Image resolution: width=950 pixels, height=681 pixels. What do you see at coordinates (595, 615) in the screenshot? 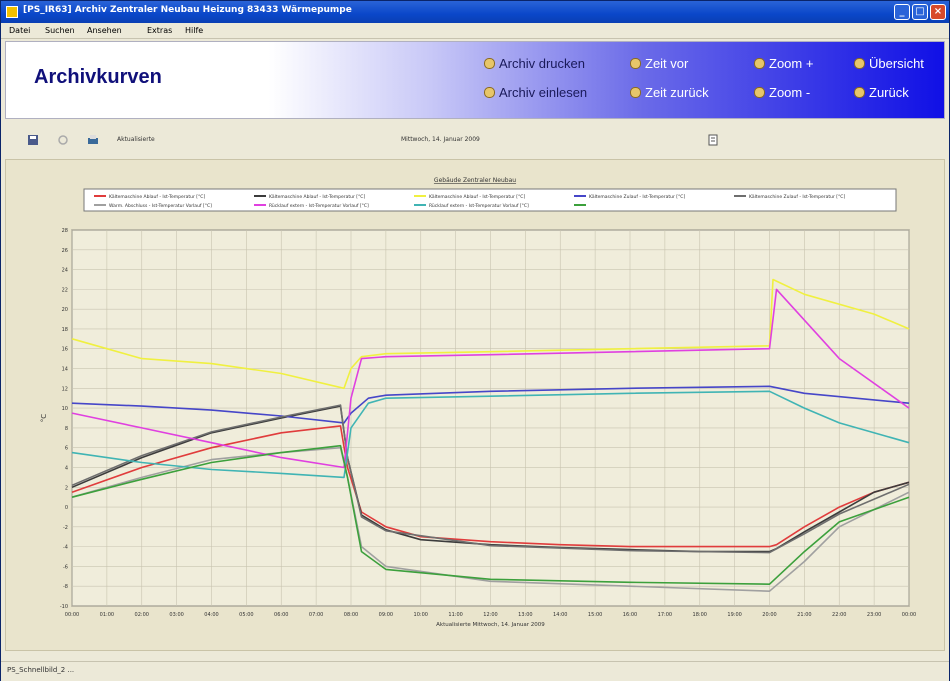
I see `x-tick-label: 15:00` at bounding box center [595, 615].